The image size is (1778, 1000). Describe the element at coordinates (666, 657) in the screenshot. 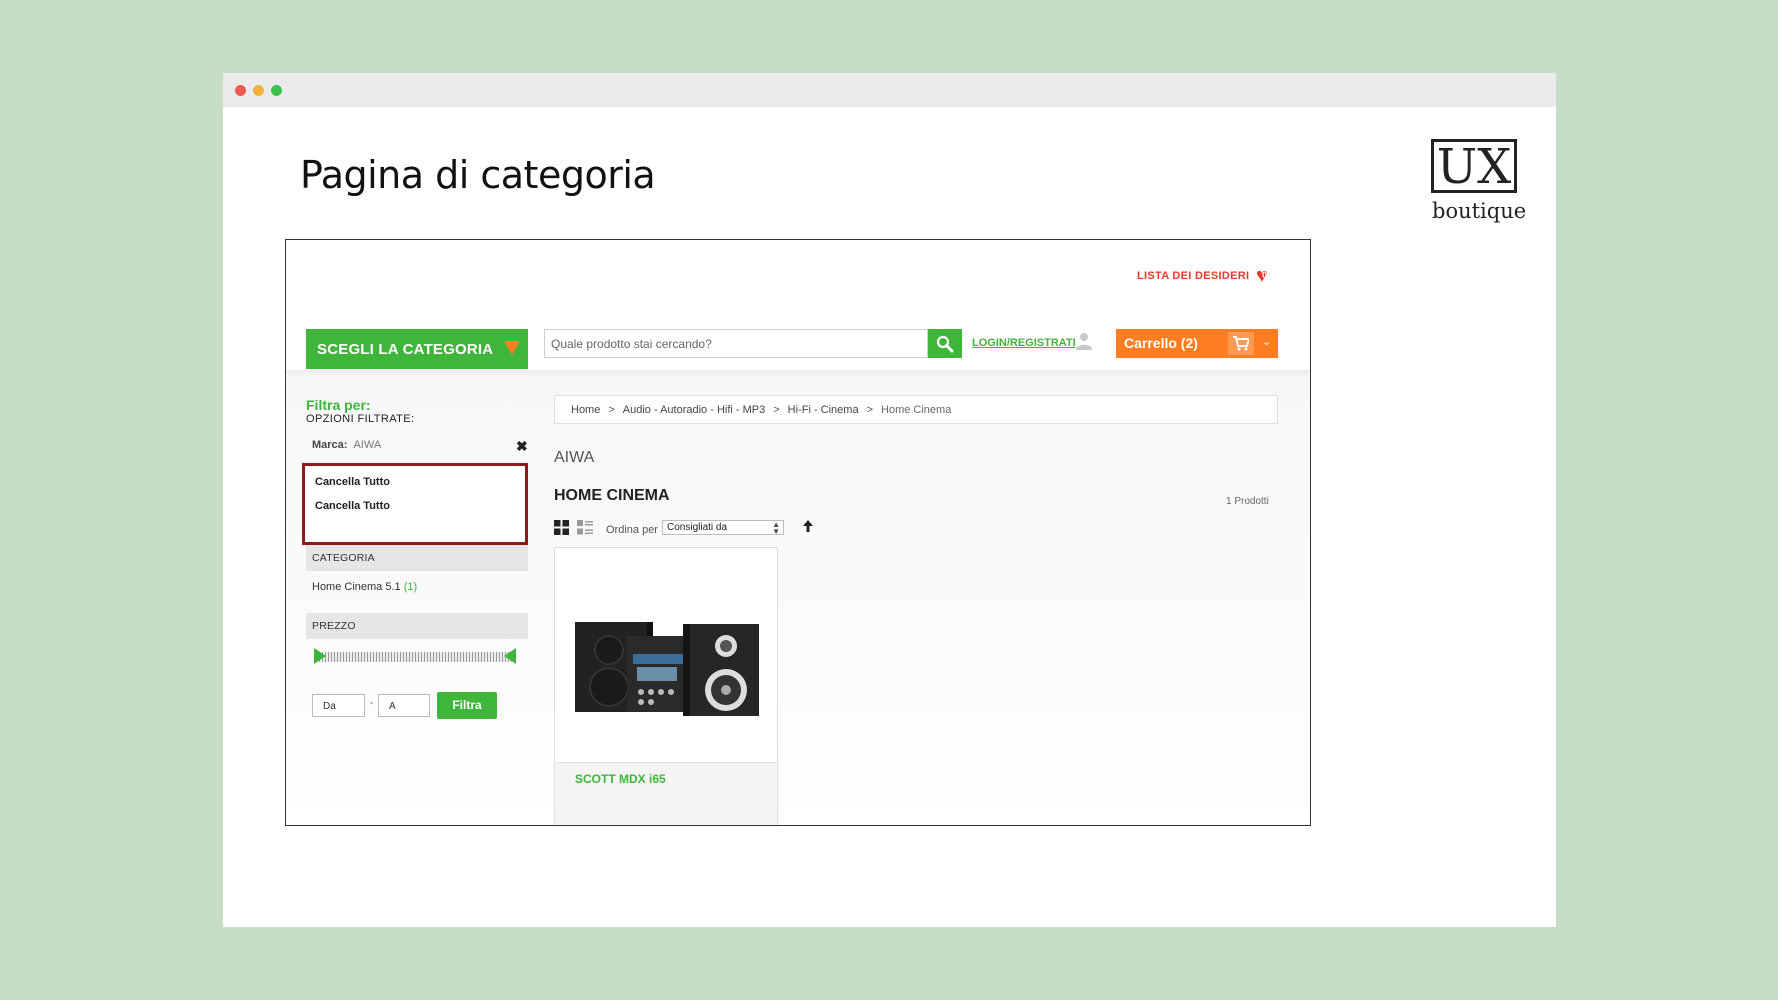

I see `product-image` at that location.